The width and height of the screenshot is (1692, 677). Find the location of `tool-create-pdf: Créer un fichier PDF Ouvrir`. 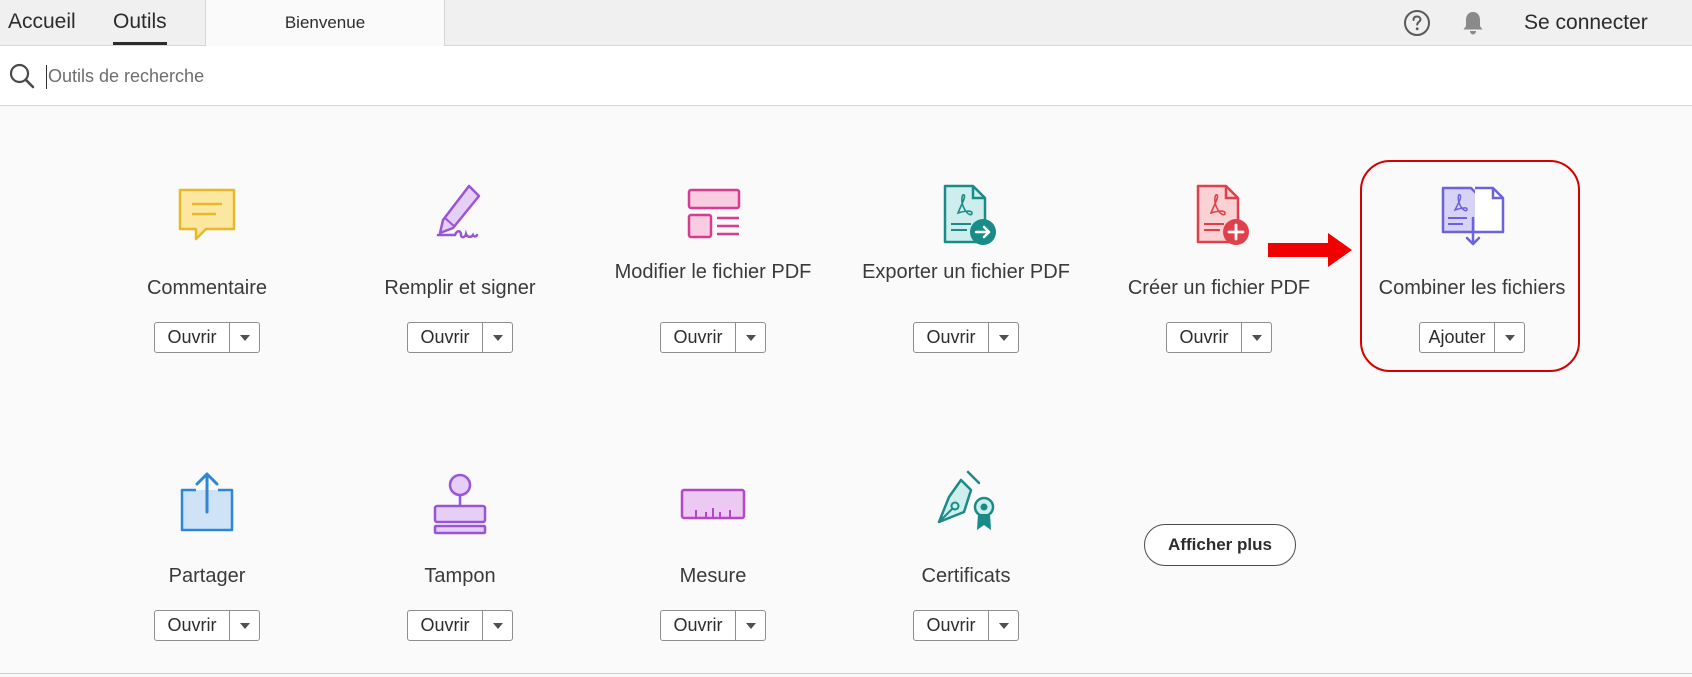

tool-create-pdf: Créer un fichier PDF Ouvrir is located at coordinates (1219, 280).